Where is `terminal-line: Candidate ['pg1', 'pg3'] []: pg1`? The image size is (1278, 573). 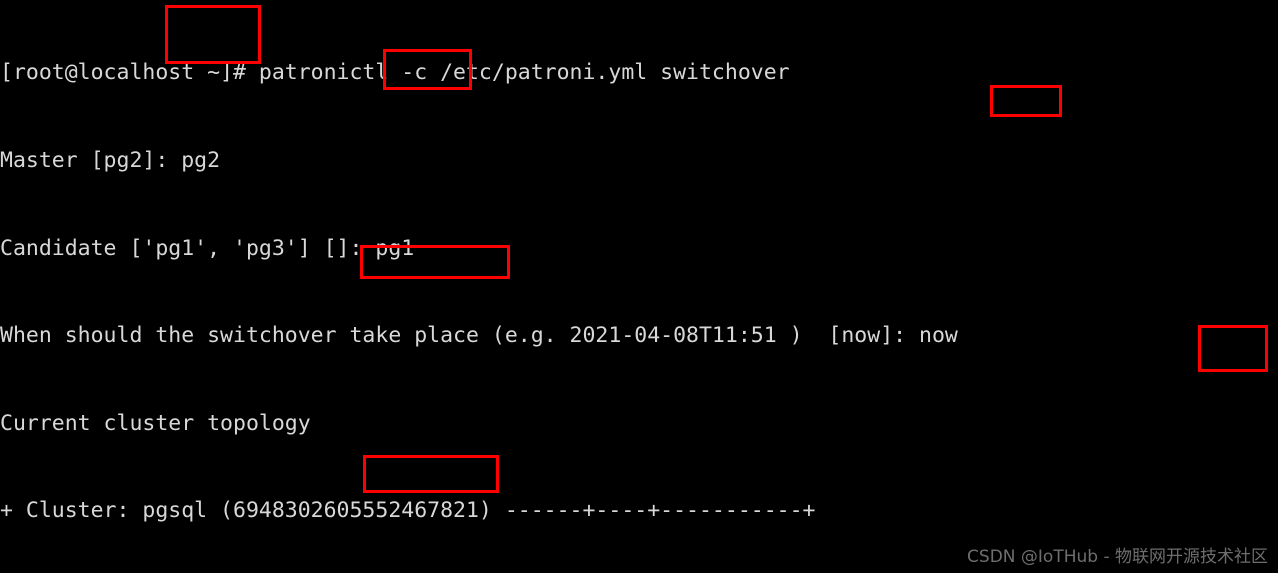
terminal-line: Candidate ['pg1', 'pg3'] []: pg1 is located at coordinates (207, 248).